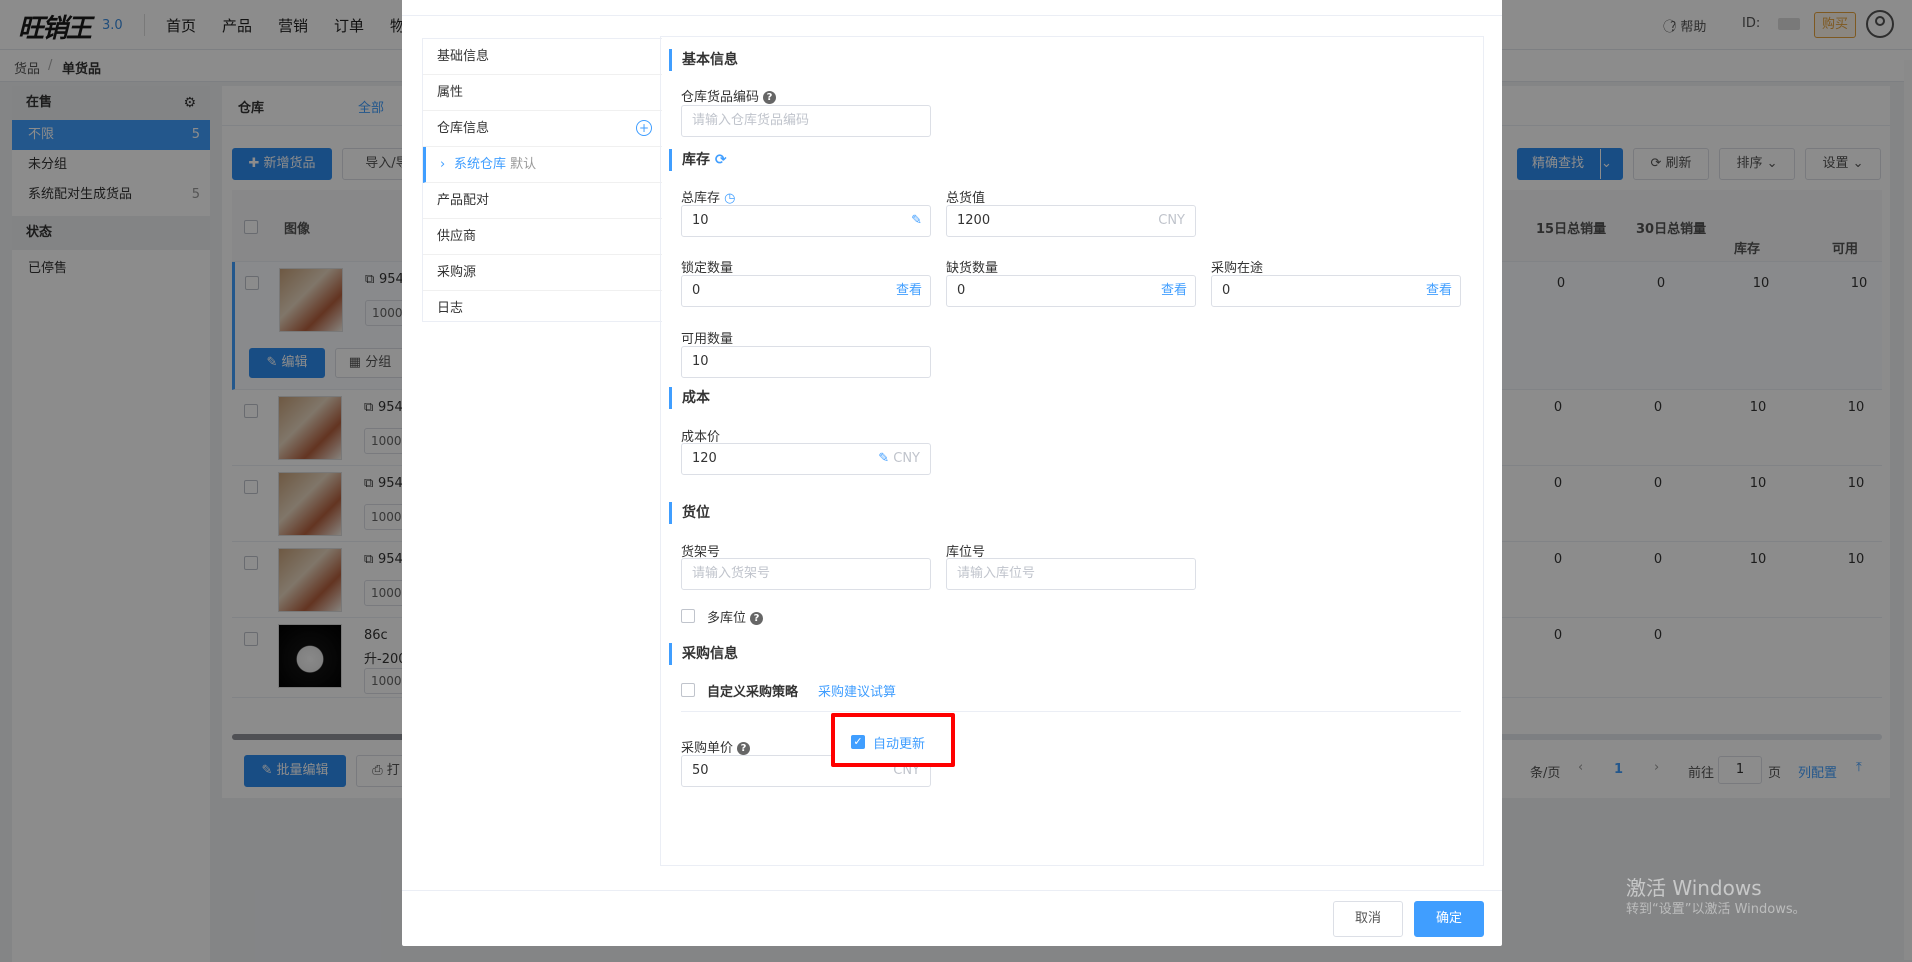  I want to click on auto-update-highlight: ✓ 自动更新, so click(893, 740).